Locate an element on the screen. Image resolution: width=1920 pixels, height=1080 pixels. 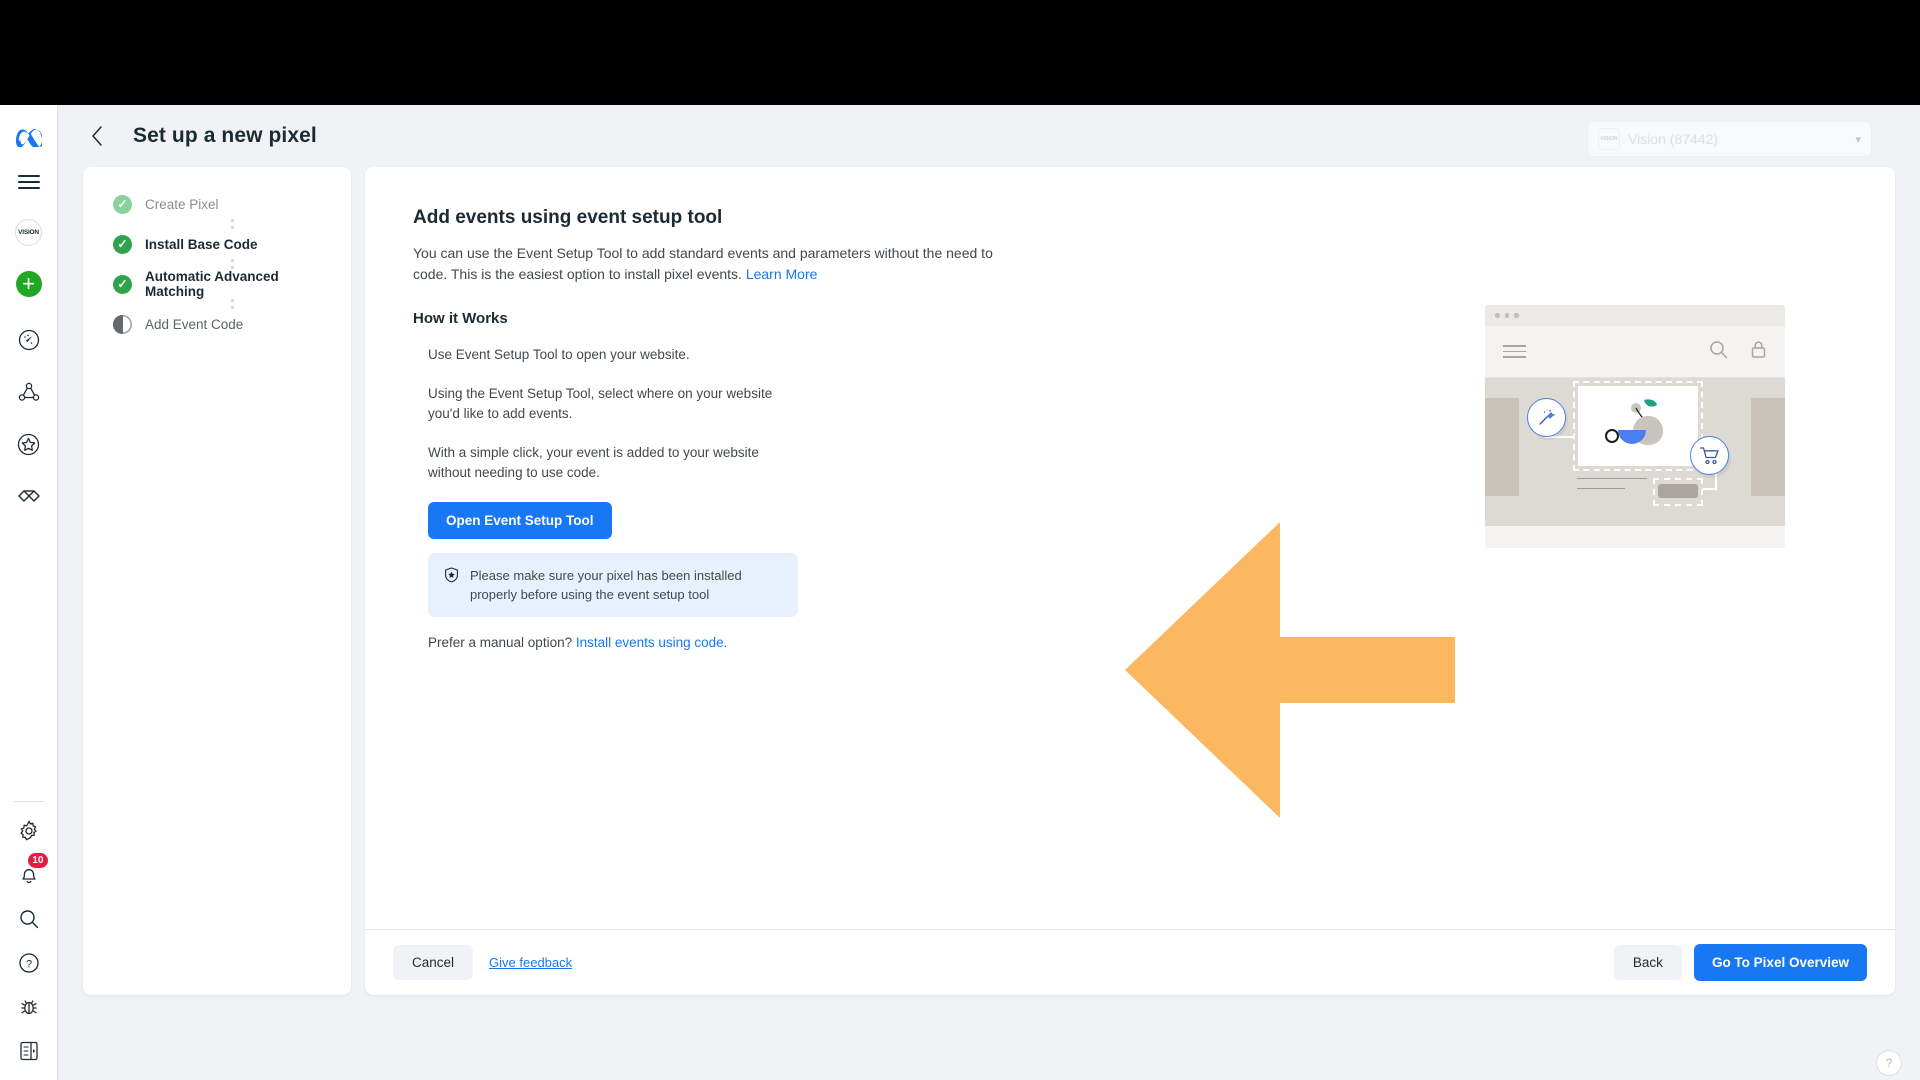
install-events-using-code-link: Install events using code. is located at coordinates (652, 642).